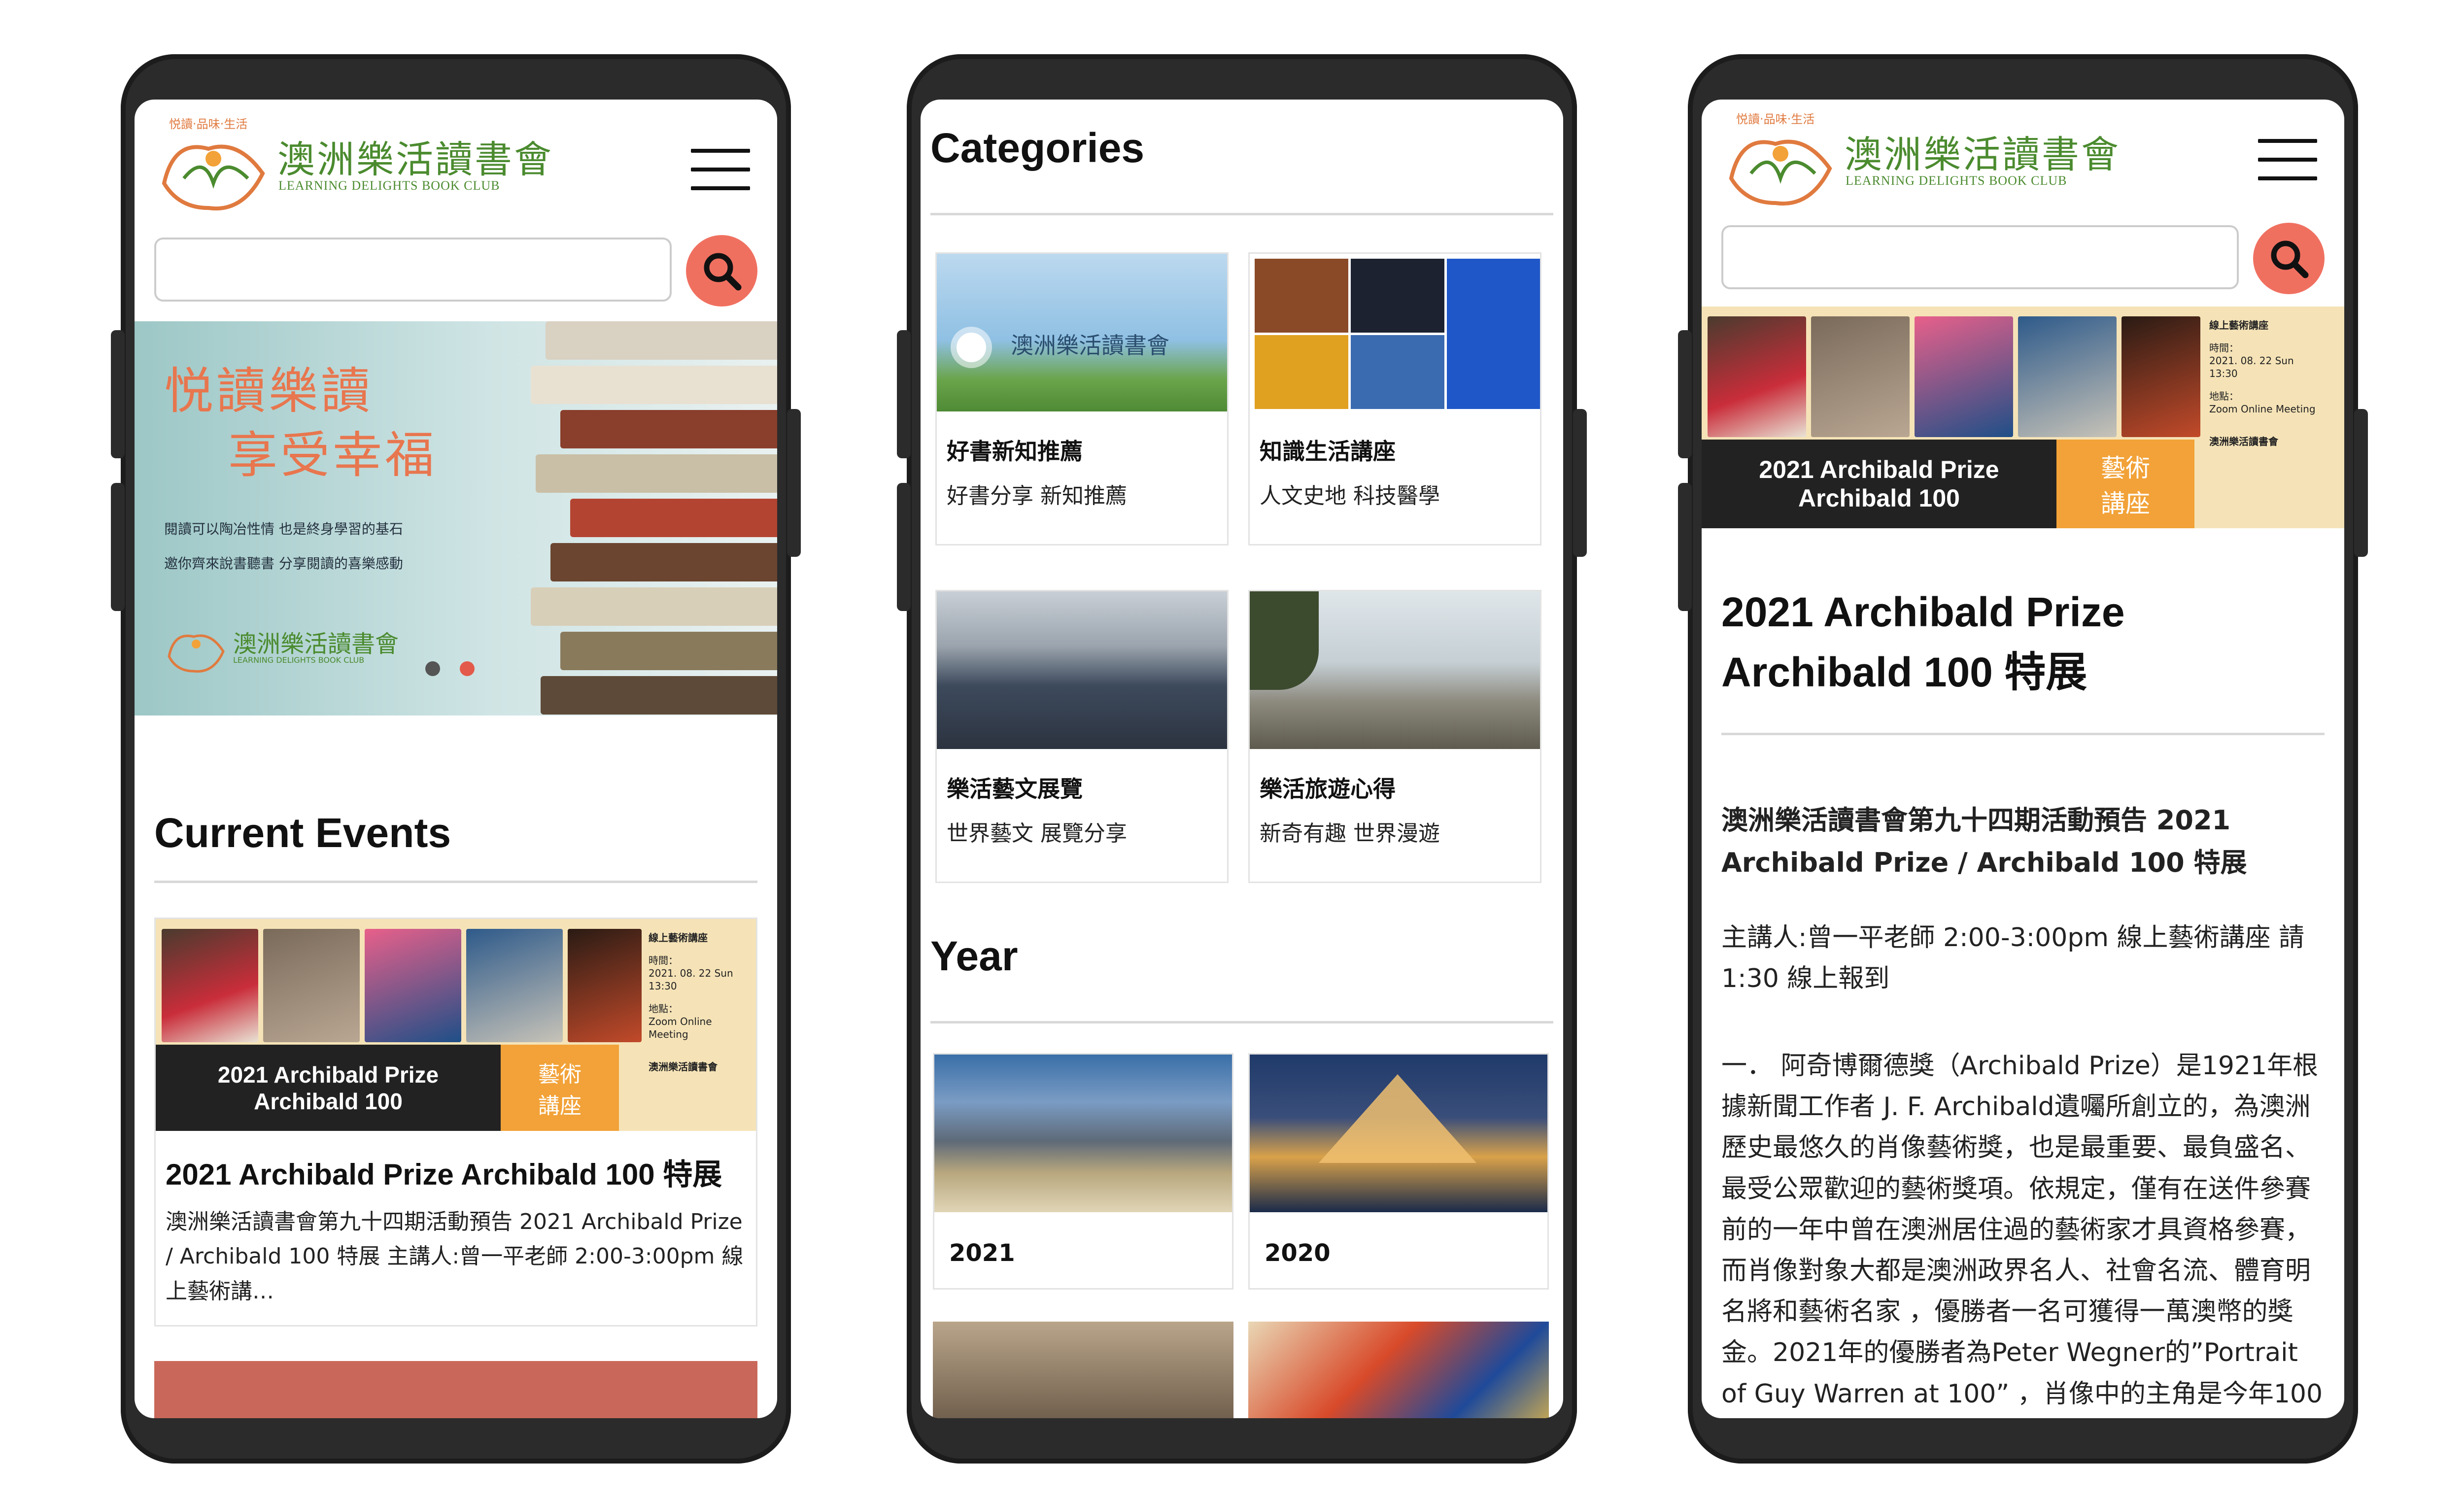 Image resolution: width=2464 pixels, height=1499 pixels. What do you see at coordinates (455, 1390) in the screenshot?
I see `next-event-card` at bounding box center [455, 1390].